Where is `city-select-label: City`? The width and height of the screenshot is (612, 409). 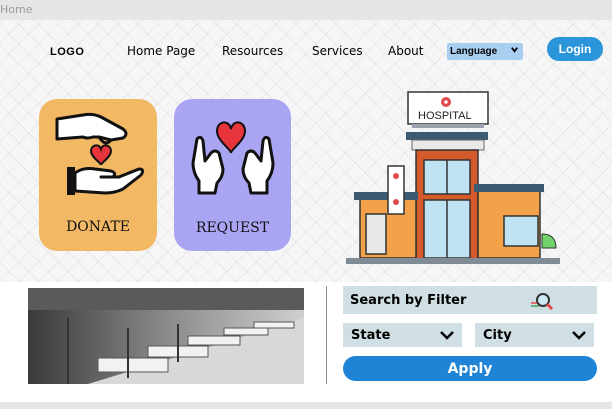 city-select-label: City is located at coordinates (497, 335).